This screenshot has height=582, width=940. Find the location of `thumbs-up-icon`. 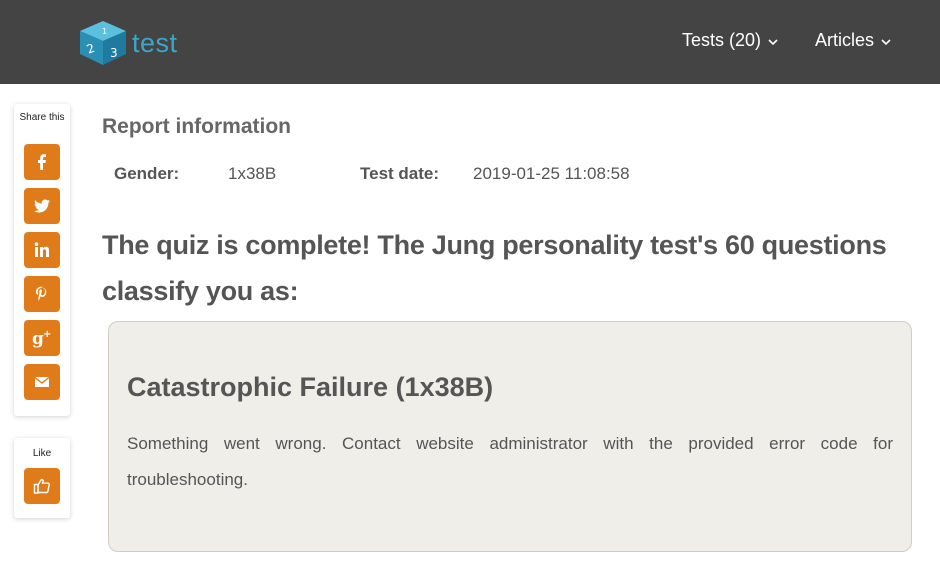

thumbs-up-icon is located at coordinates (41, 486).